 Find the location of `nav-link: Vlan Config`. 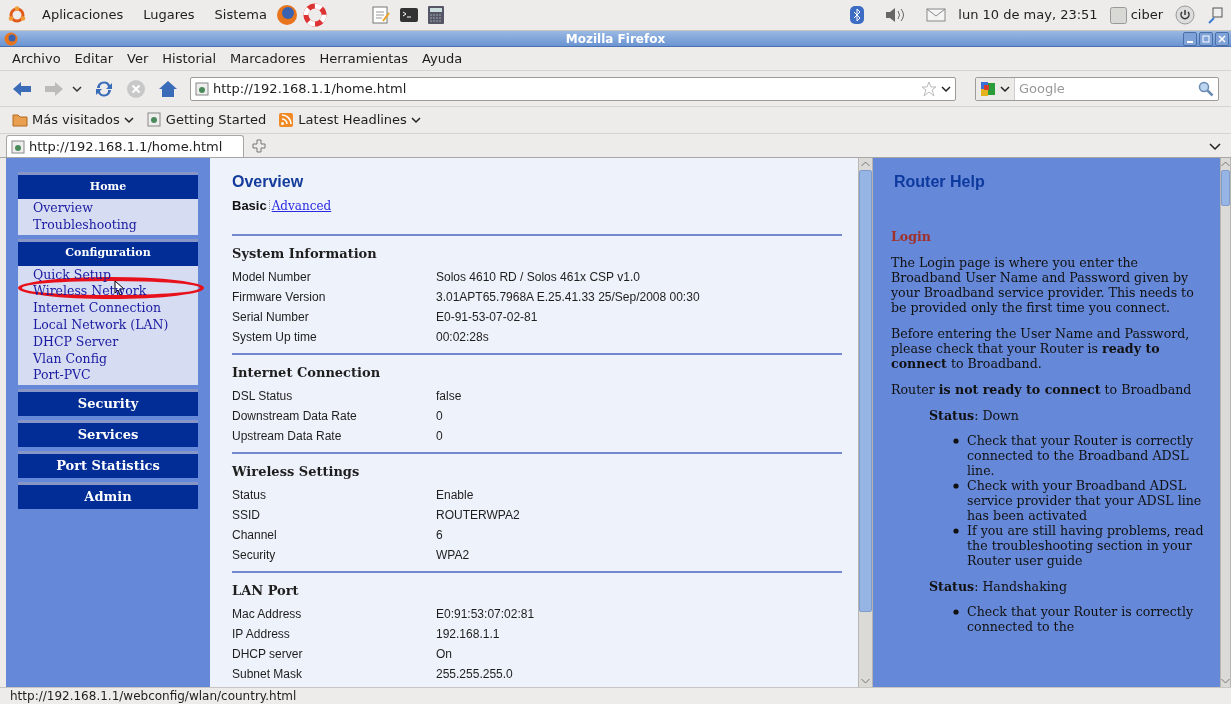

nav-link: Vlan Config is located at coordinates (70, 359).